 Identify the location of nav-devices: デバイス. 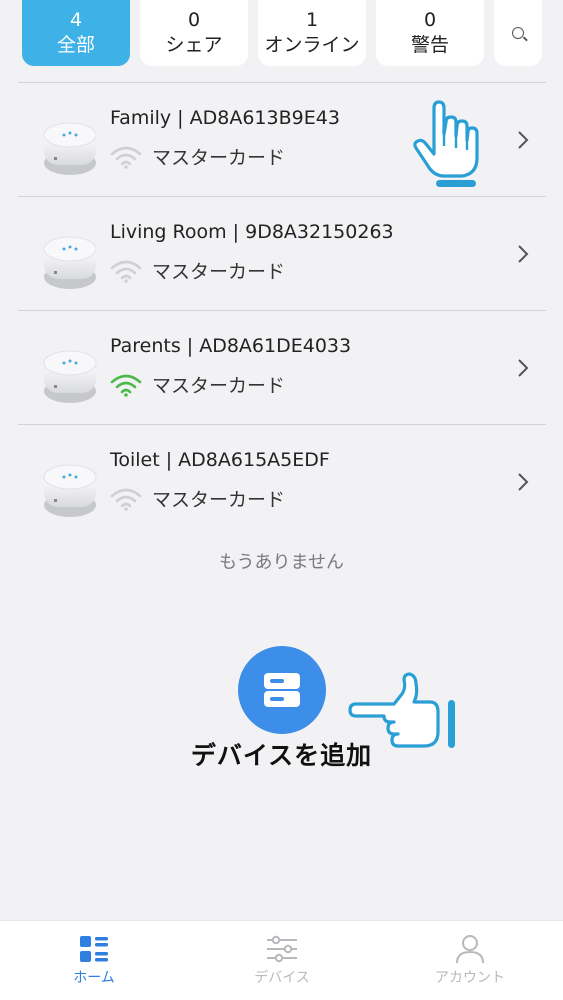
(282, 960).